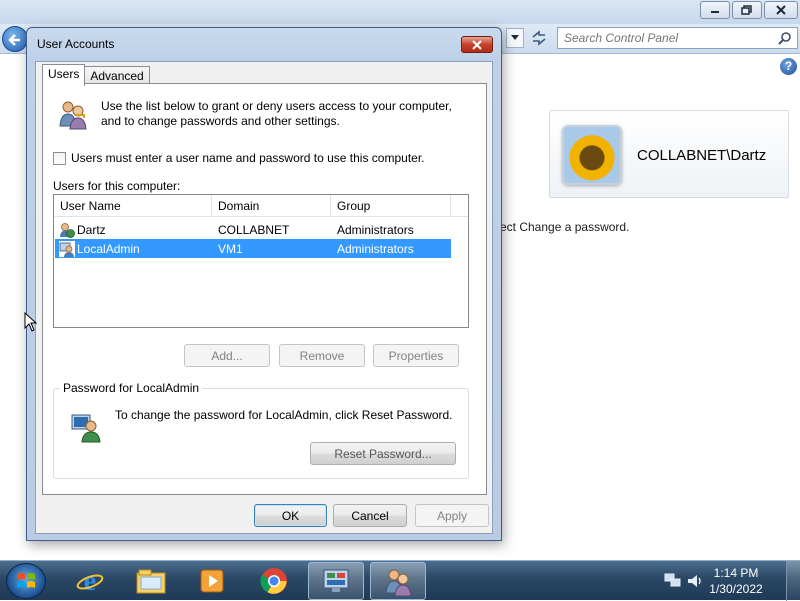 This screenshot has height=601, width=800. Describe the element at coordinates (108, 248) in the screenshot. I see `user-name-cell: LocalAdmin` at that location.